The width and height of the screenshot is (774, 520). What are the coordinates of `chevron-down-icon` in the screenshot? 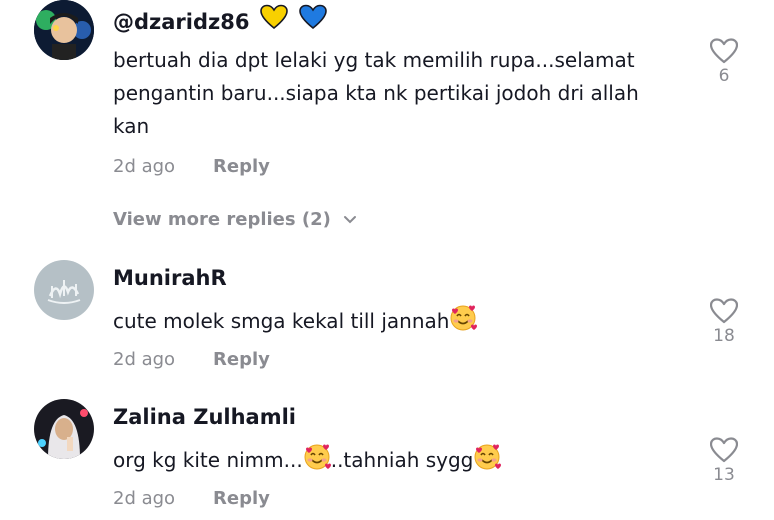 It's located at (350, 220).